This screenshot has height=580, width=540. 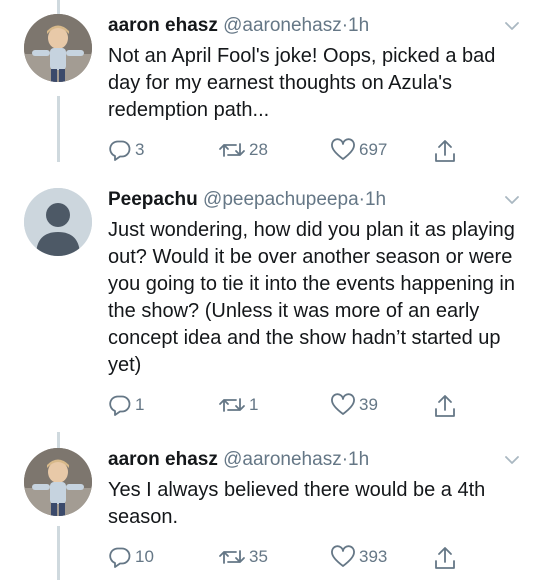 I want to click on like-count: 39, so click(x=368, y=404).